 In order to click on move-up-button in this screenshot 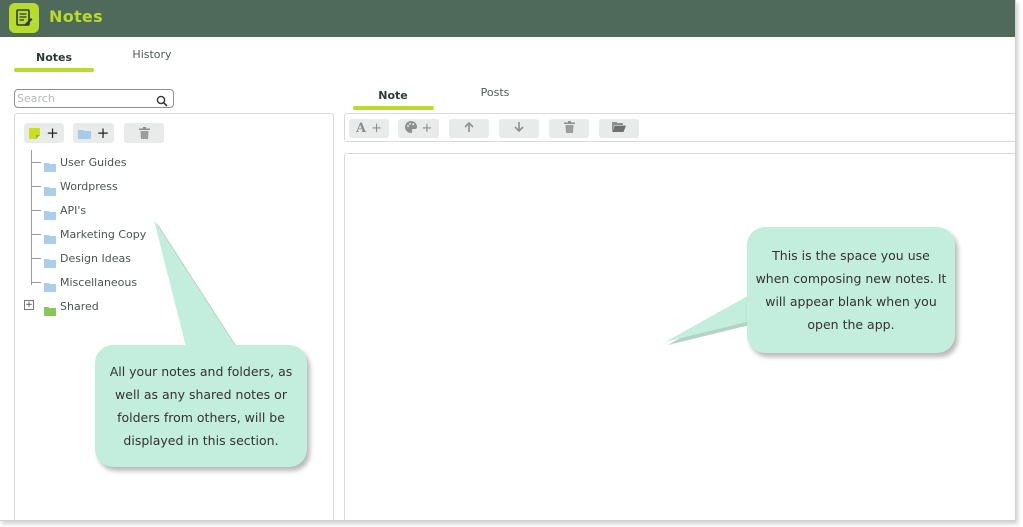, I will do `click(469, 128)`.